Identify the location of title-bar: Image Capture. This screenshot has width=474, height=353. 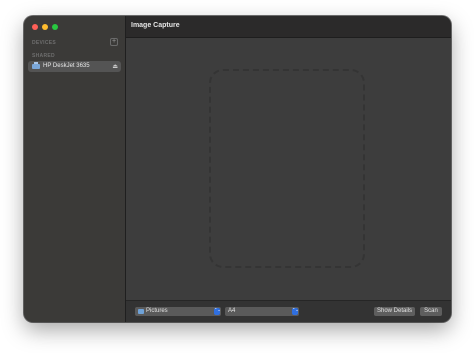
(288, 27).